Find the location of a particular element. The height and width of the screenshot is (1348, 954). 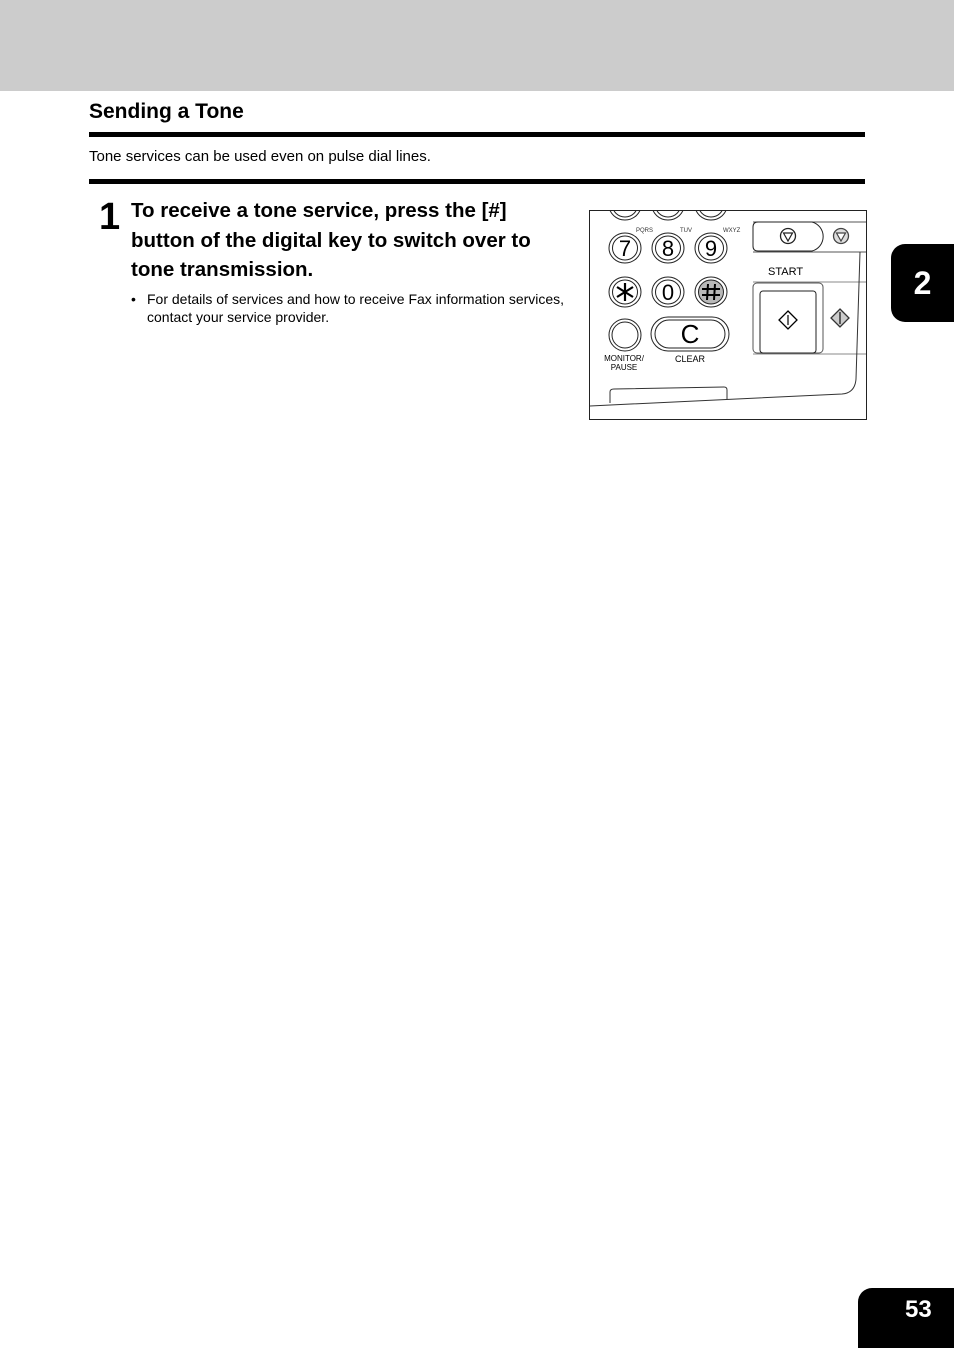

svg-text: 7 is located at coordinates (625, 248).